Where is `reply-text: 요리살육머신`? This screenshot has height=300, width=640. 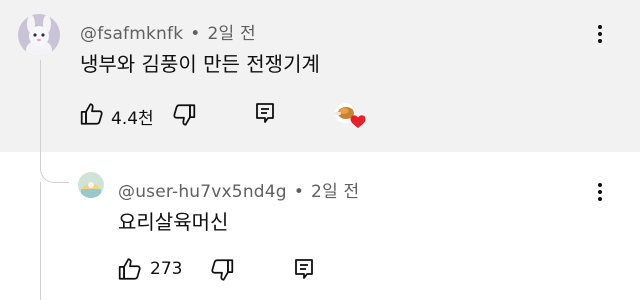
reply-text: 요리살육머신 is located at coordinates (173, 222).